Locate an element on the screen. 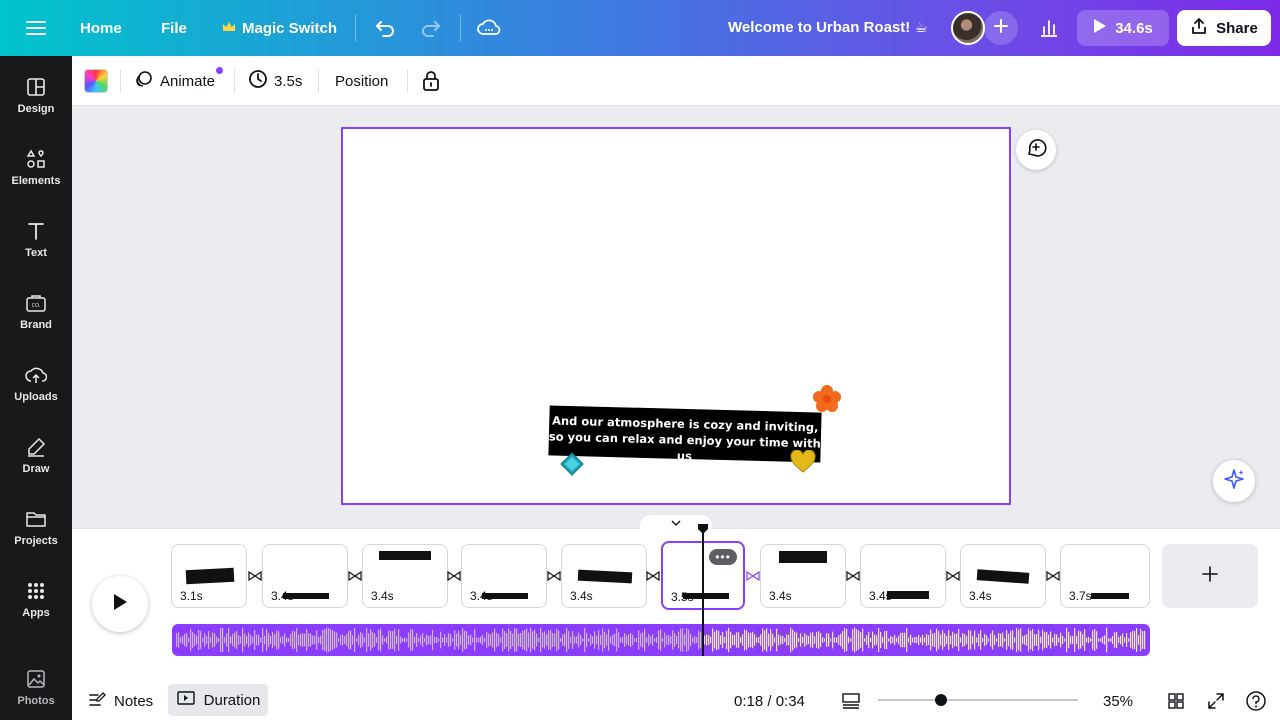 The width and height of the screenshot is (1280, 720). undo-icon is located at coordinates (385, 28).